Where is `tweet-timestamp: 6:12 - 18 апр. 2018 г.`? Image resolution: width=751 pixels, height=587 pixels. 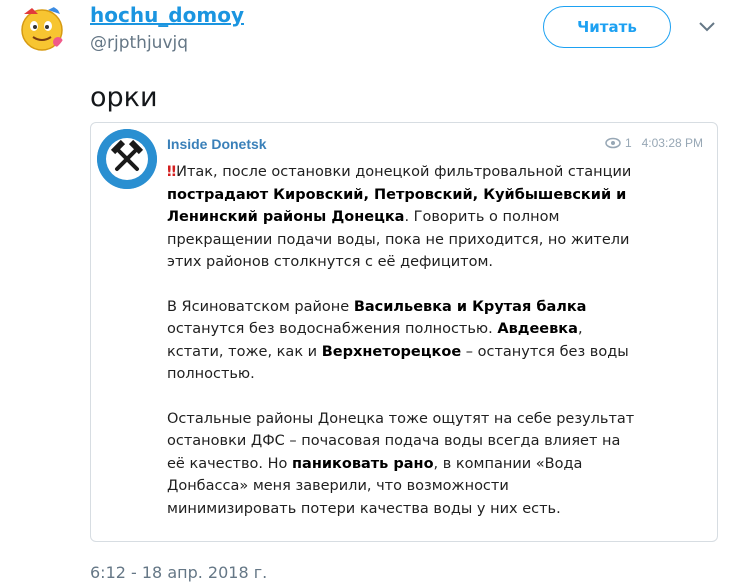 tweet-timestamp: 6:12 - 18 апр. 2018 г. is located at coordinates (178, 572).